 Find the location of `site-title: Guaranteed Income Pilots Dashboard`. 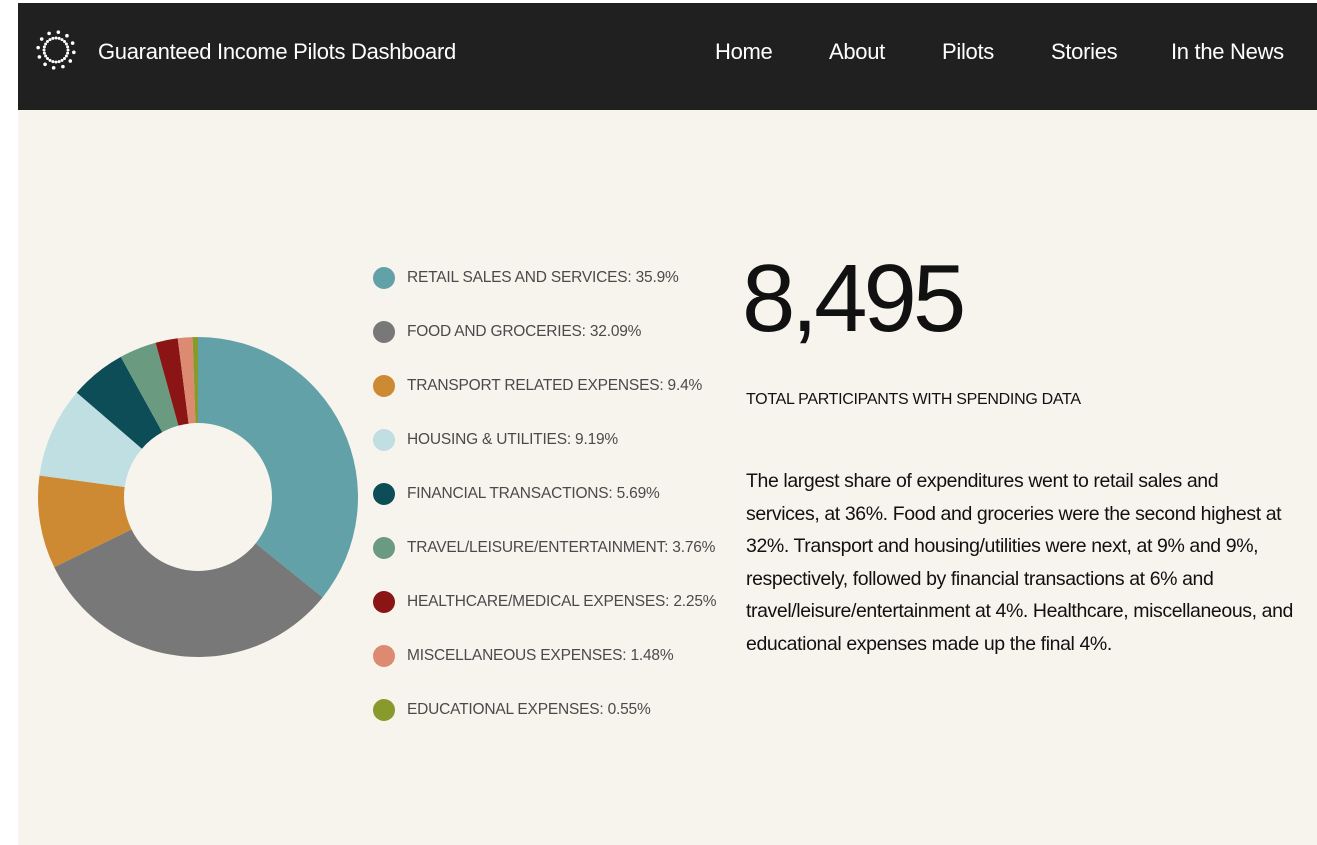

site-title: Guaranteed Income Pilots Dashboard is located at coordinates (277, 52).